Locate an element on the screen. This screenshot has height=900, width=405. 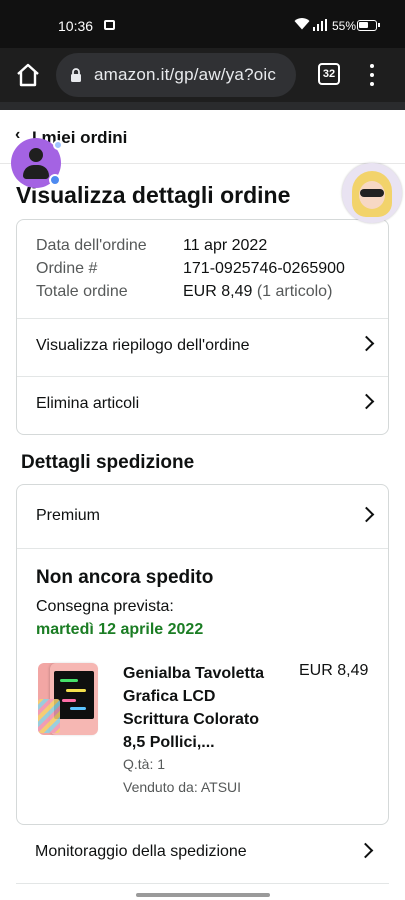
more-options-icon is located at coordinates (372, 75).